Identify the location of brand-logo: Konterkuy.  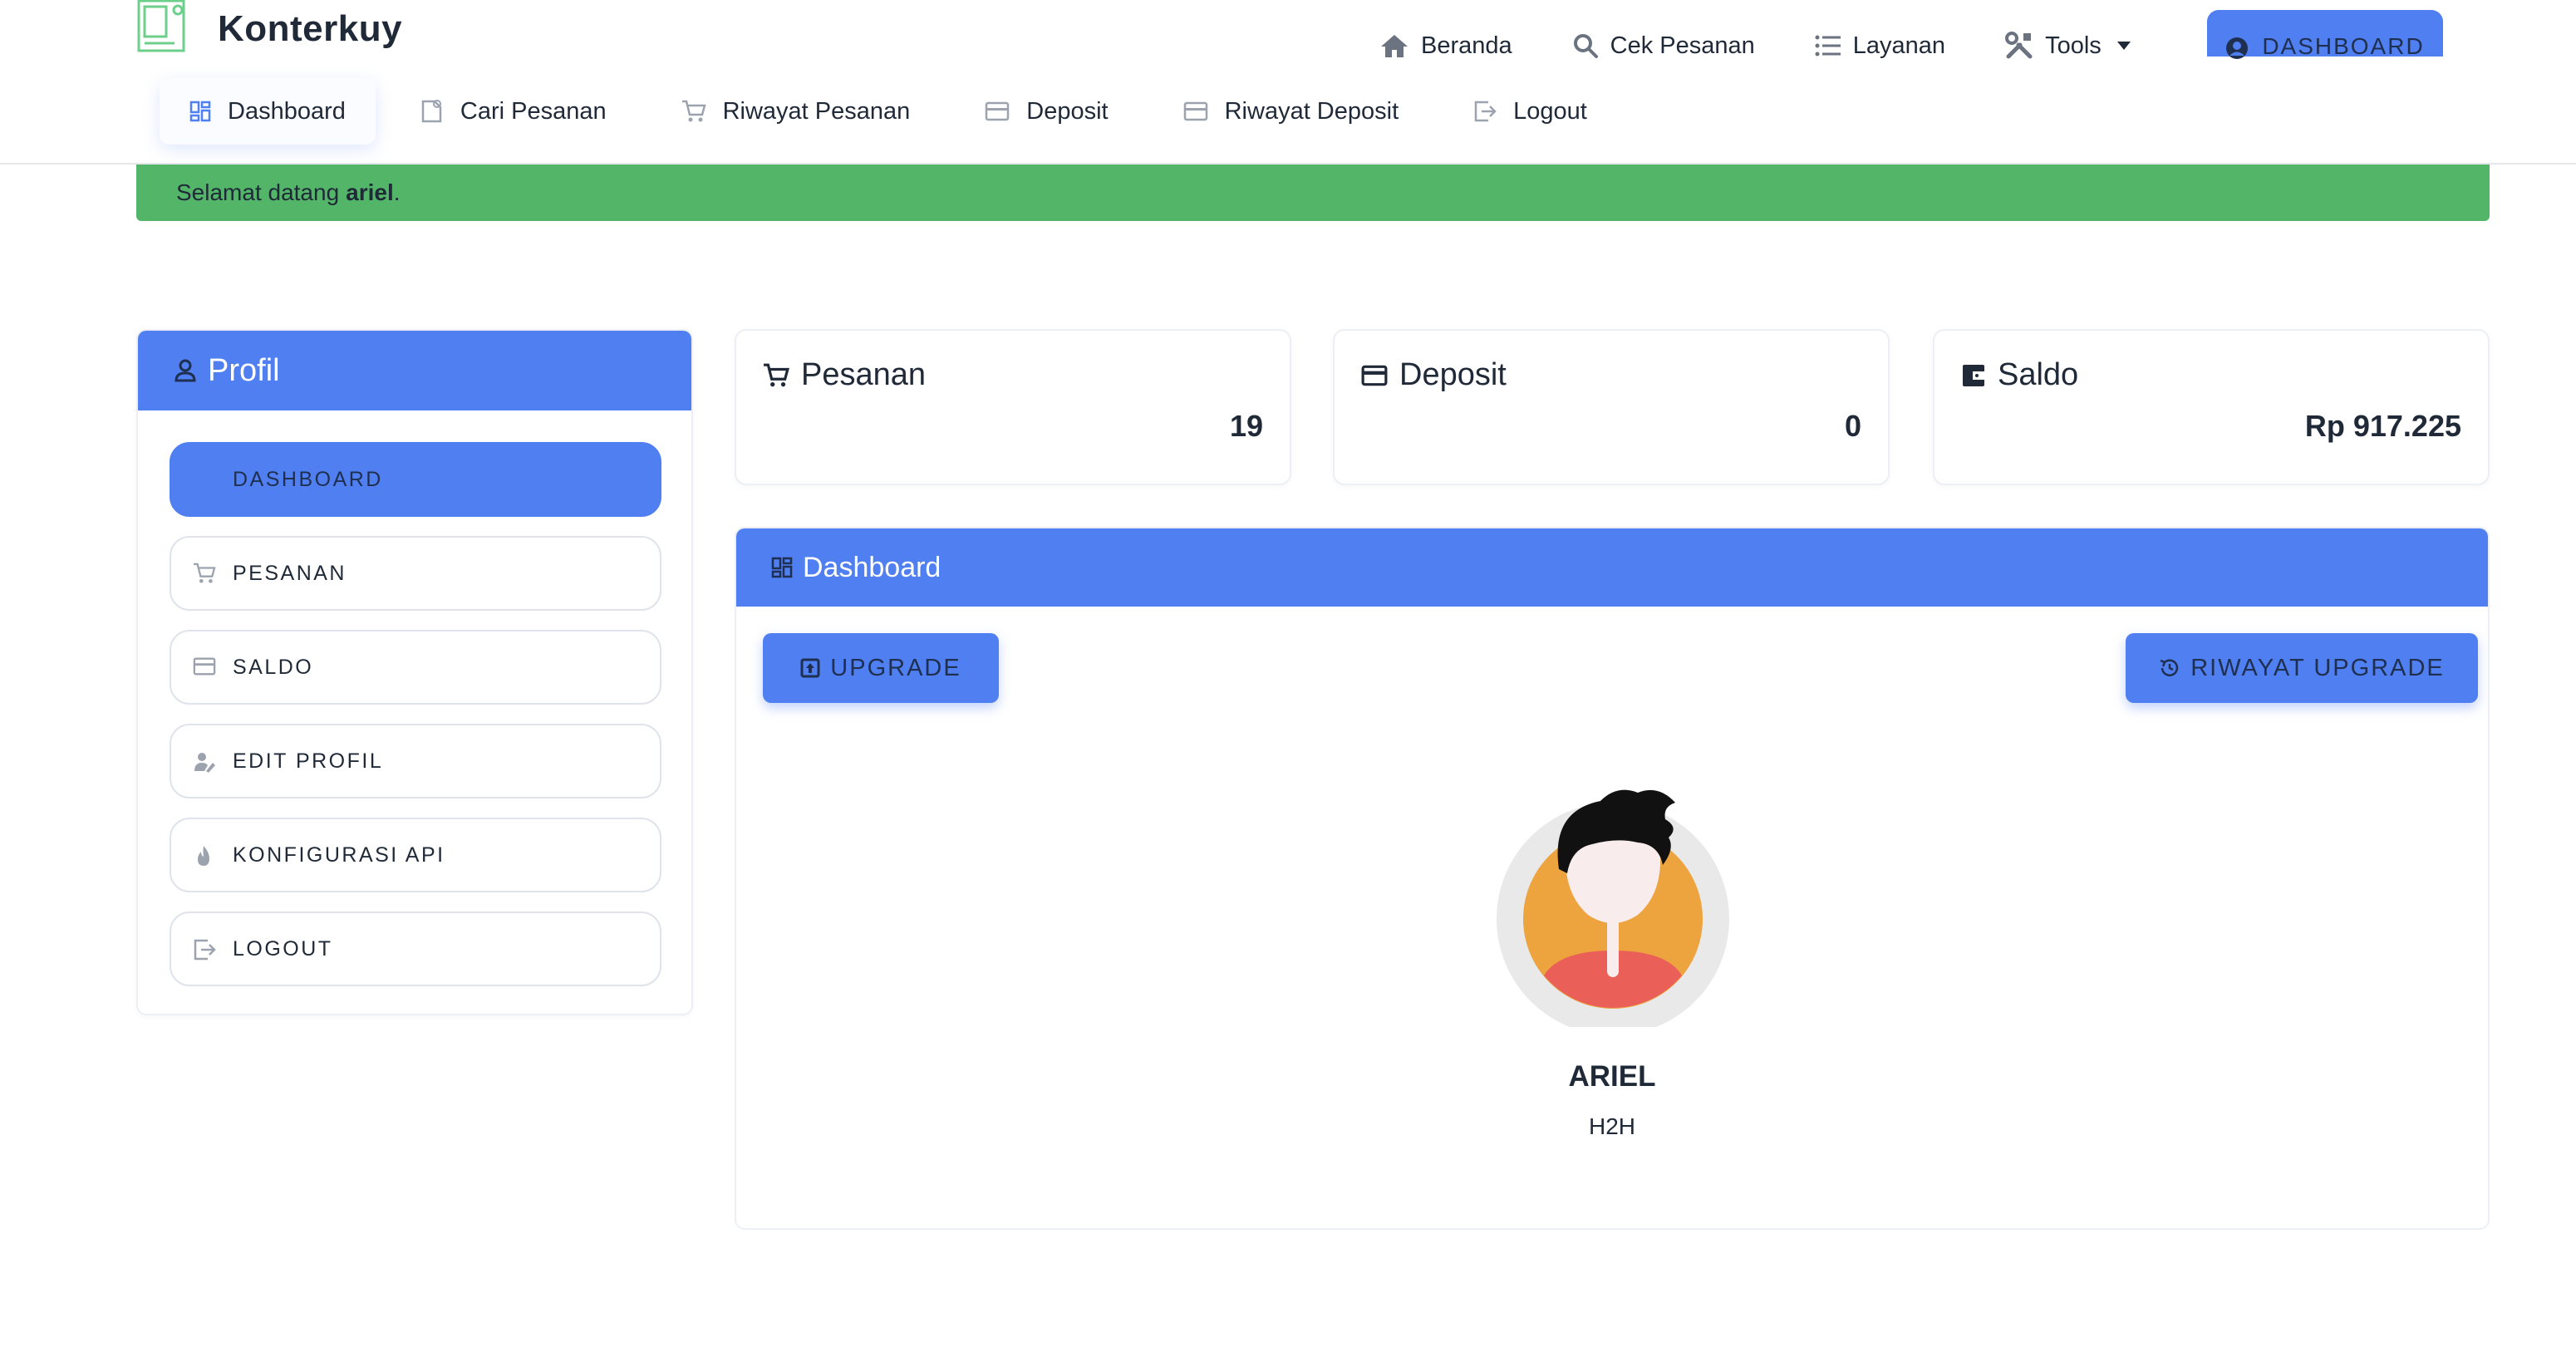
(269, 29).